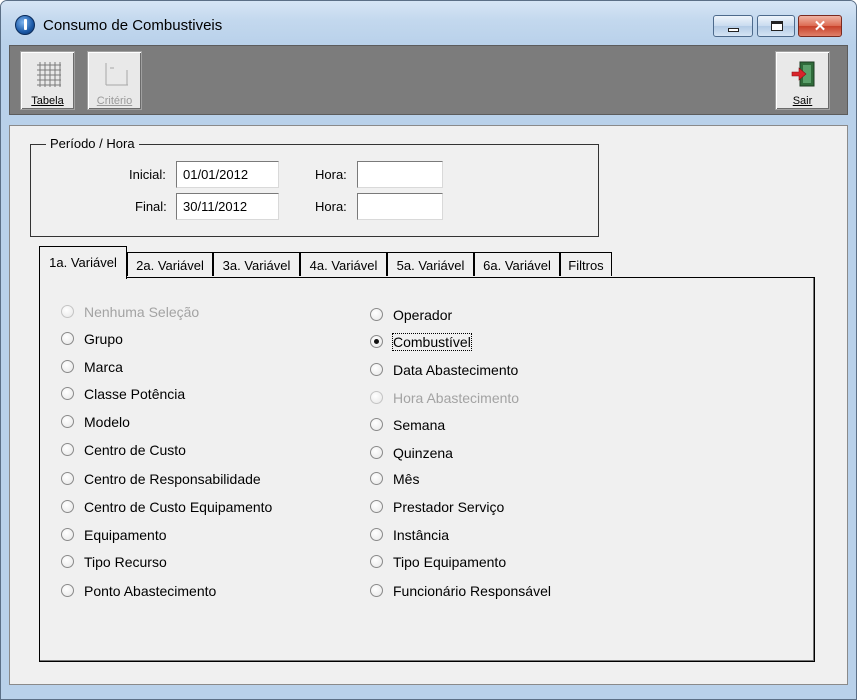 The height and width of the screenshot is (700, 857). What do you see at coordinates (114, 101) in the screenshot?
I see `criterio-label: Critério` at bounding box center [114, 101].